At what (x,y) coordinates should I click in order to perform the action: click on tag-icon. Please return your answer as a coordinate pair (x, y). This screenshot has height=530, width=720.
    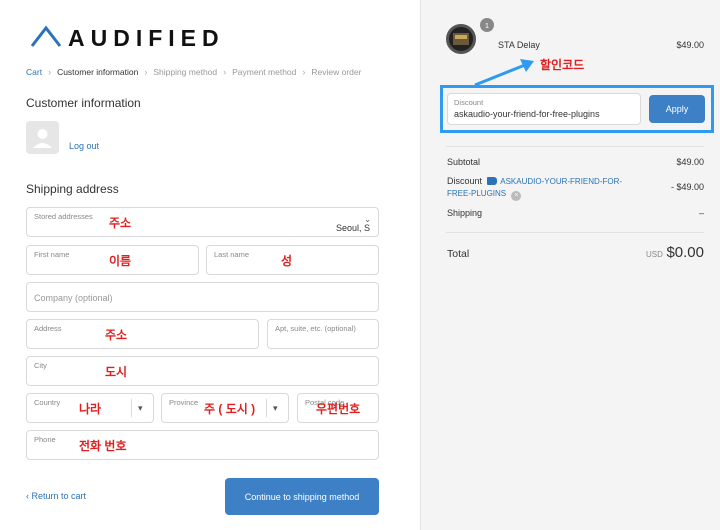
    Looking at the image, I should click on (492, 181).